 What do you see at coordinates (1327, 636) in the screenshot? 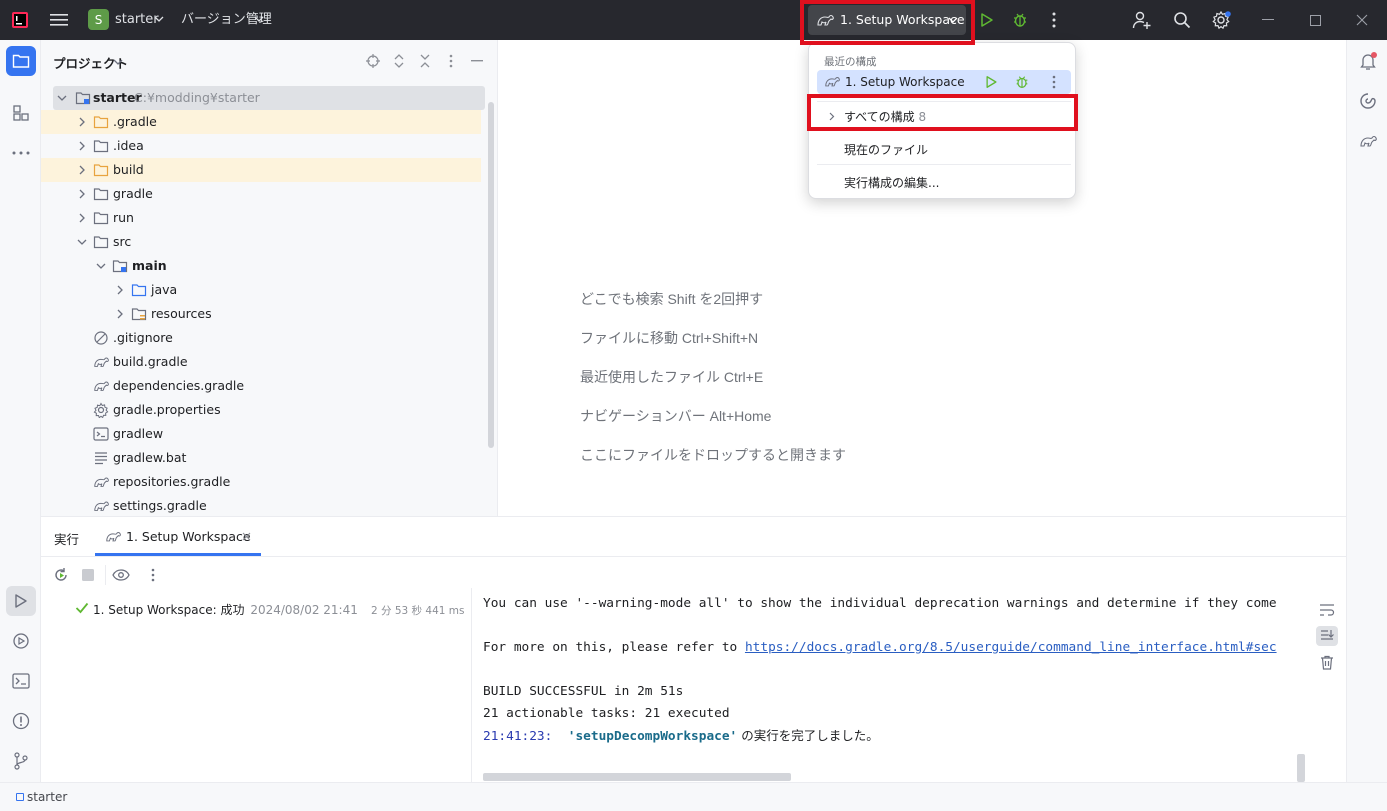
I see `scroll-to-end-icon` at bounding box center [1327, 636].